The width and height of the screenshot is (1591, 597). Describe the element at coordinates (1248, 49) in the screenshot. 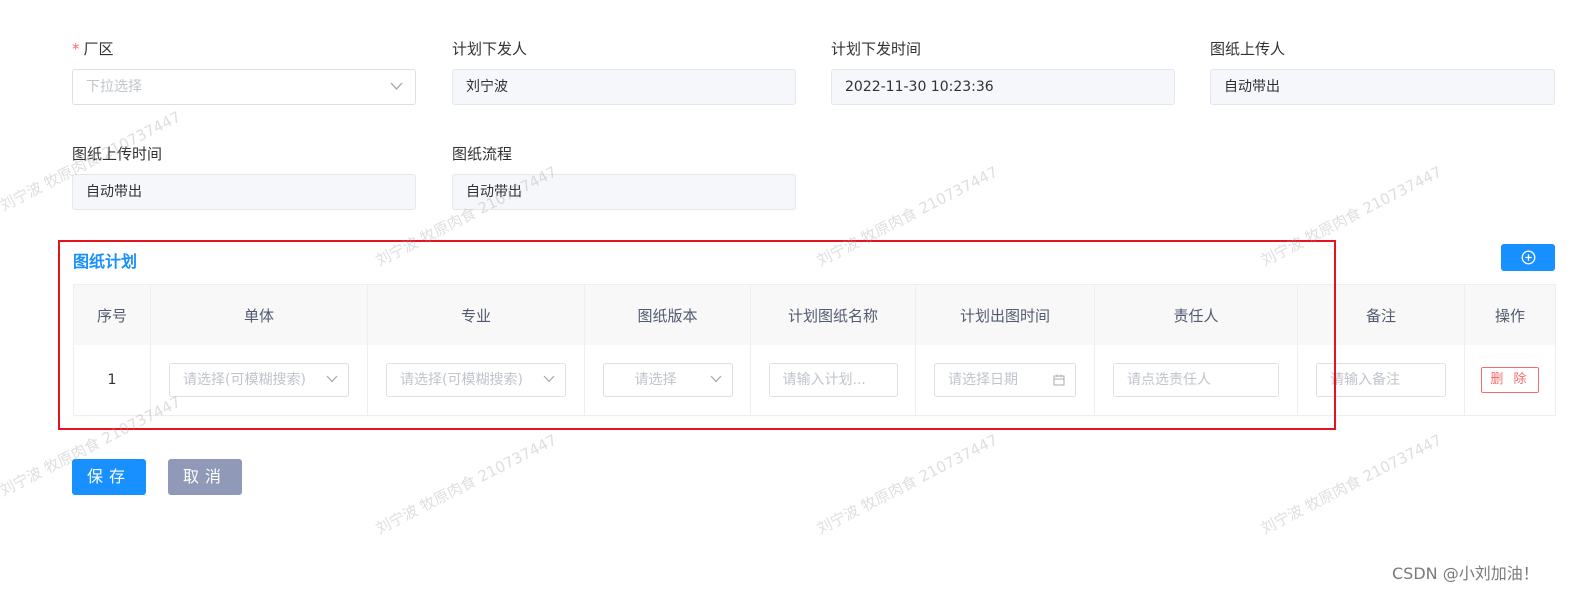

I see `drawing-uploader-label: 图纸上传人` at that location.